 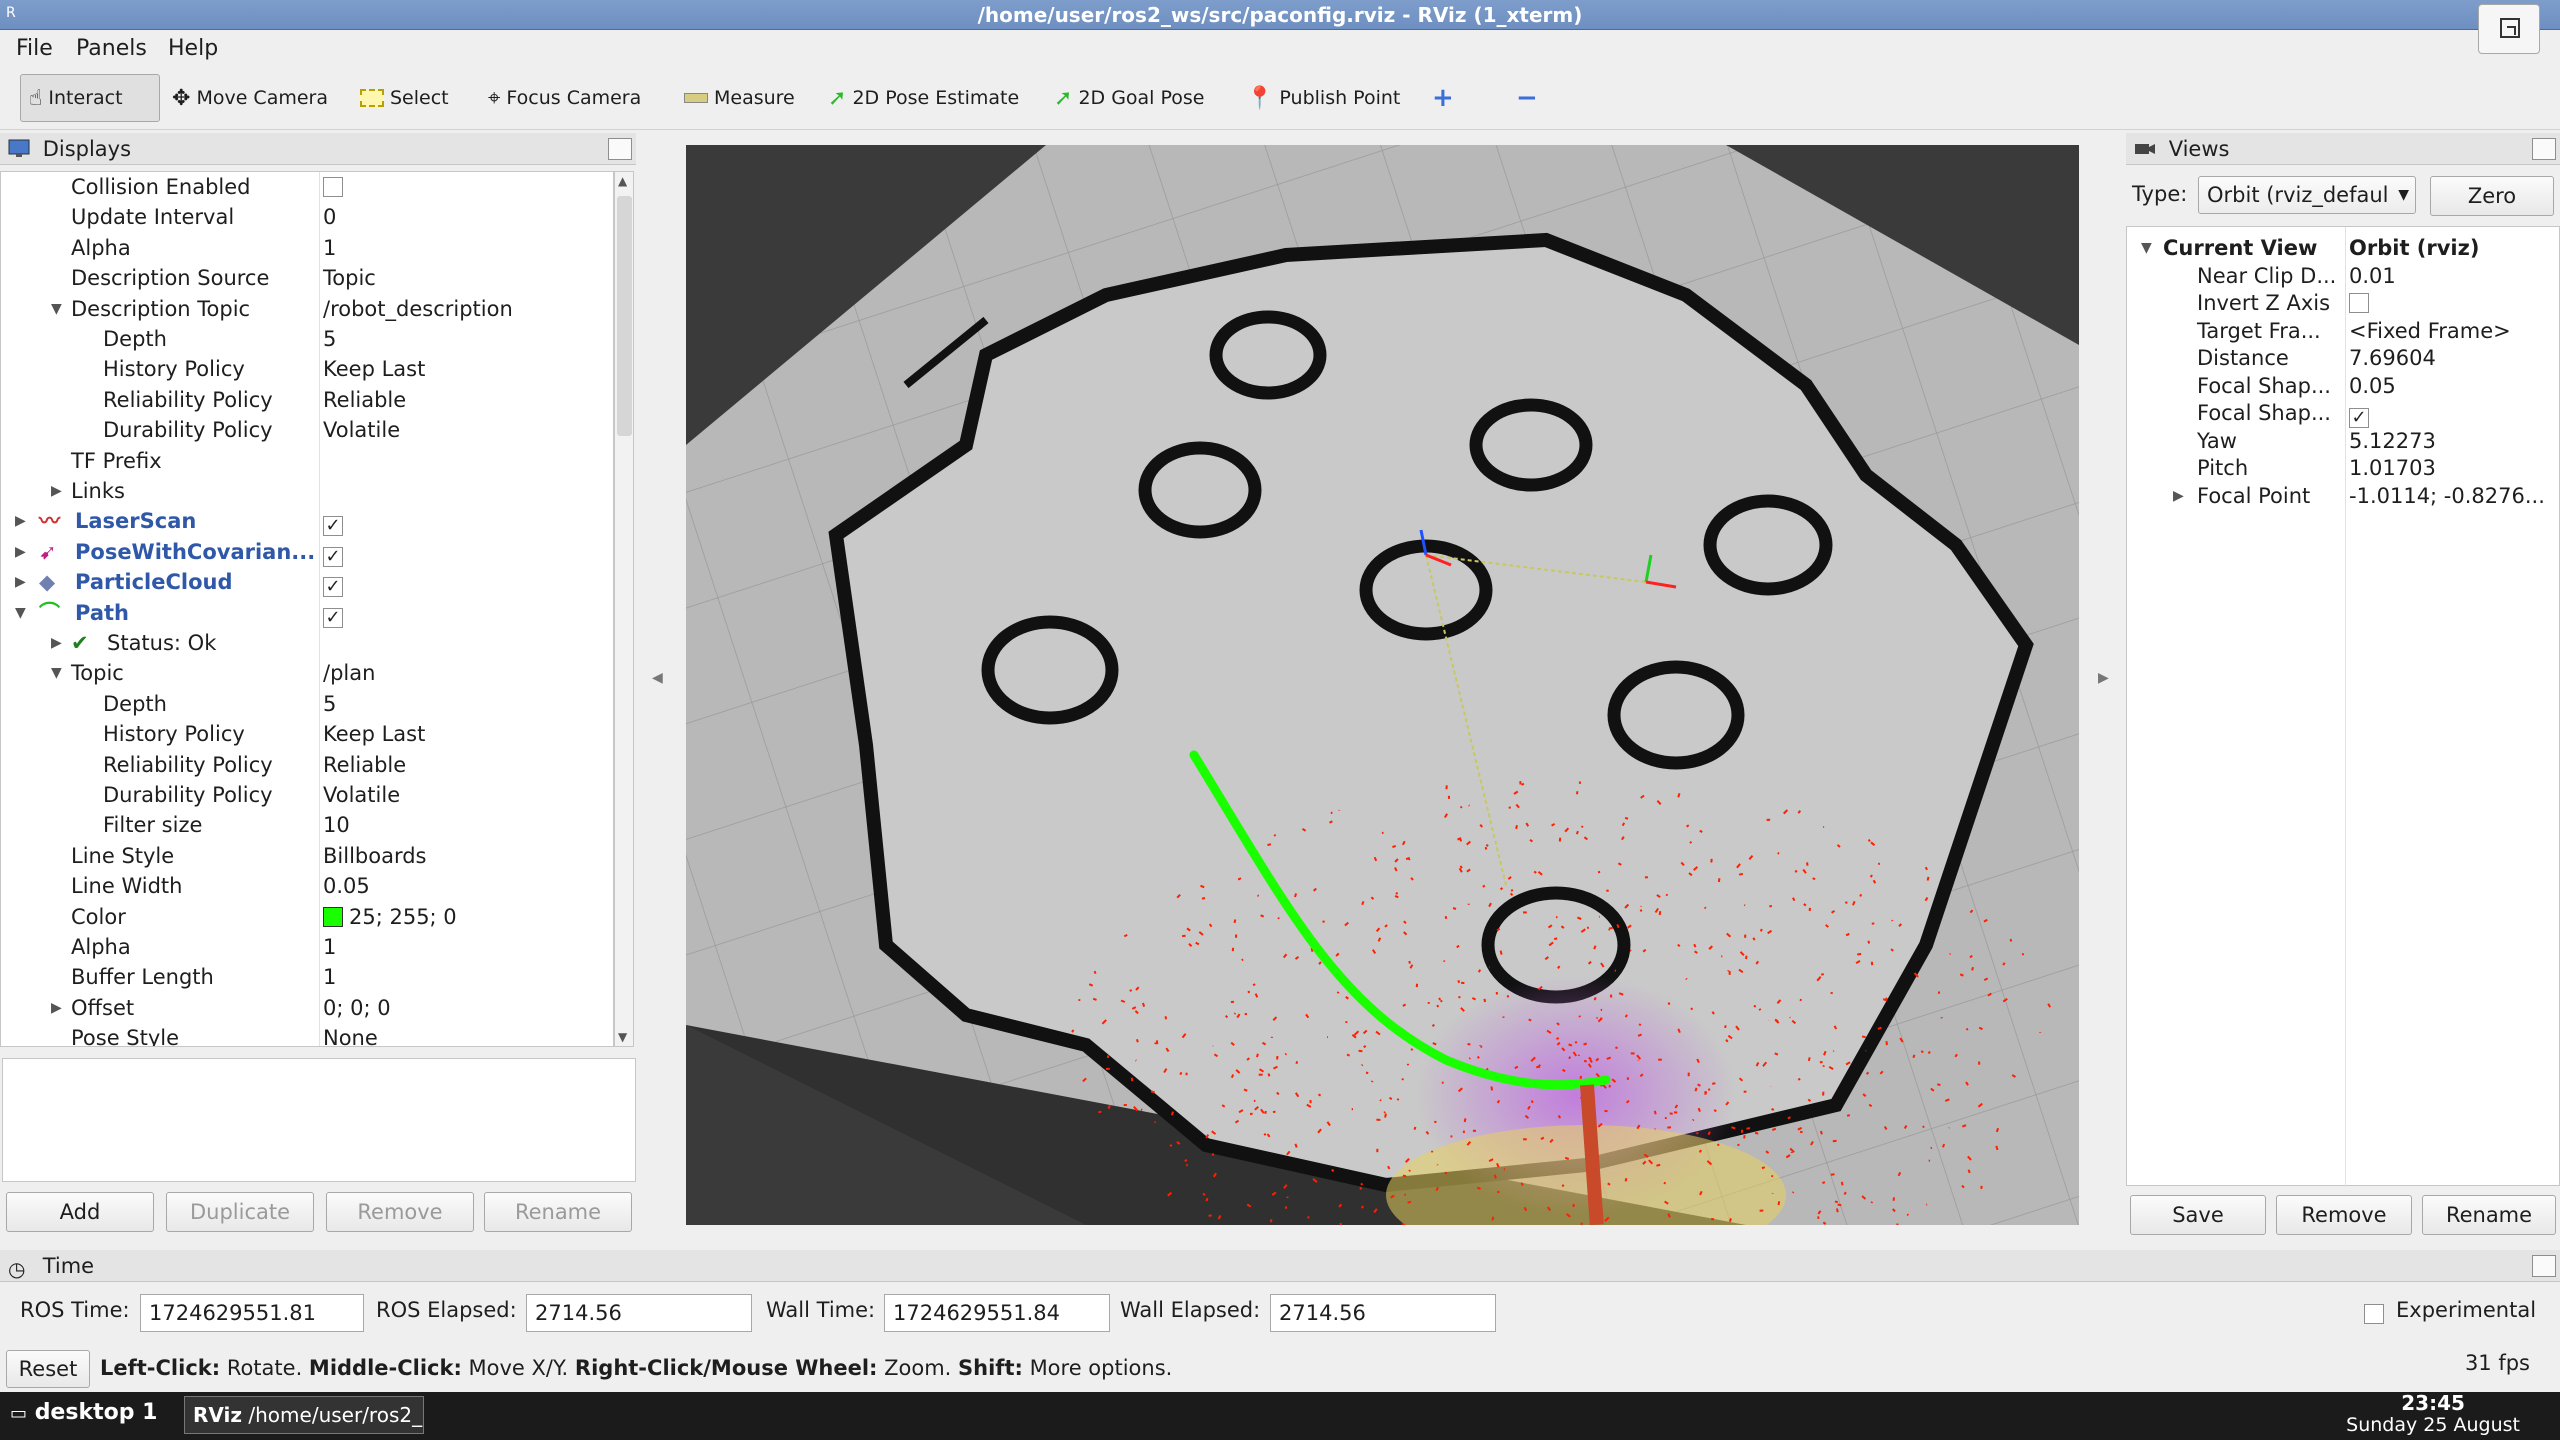 What do you see at coordinates (564, 98) in the screenshot?
I see `focus-camera-tool-button: ⌖ Focus Camera` at bounding box center [564, 98].